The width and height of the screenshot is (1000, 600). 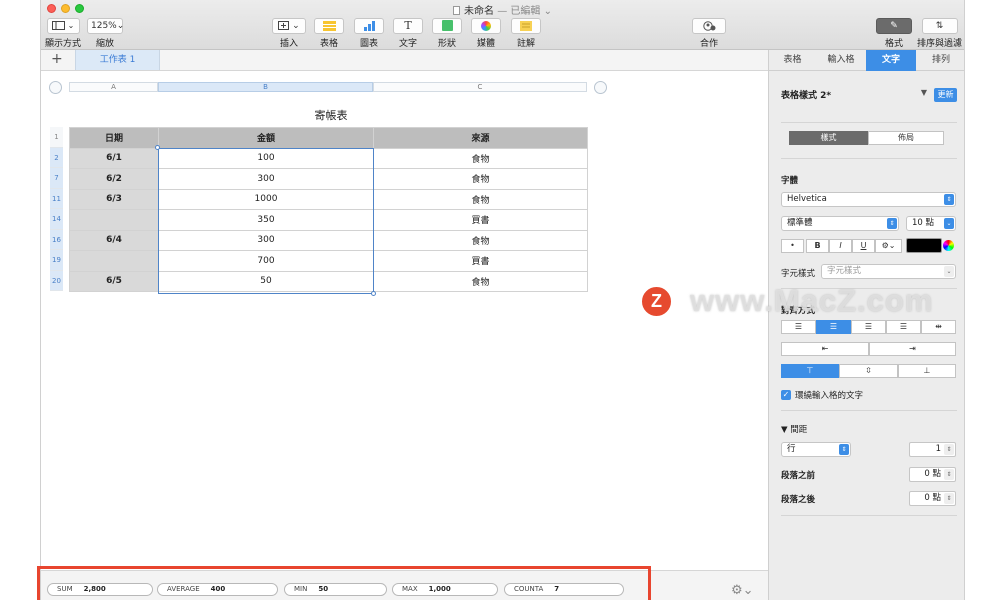 I want to click on before-paragraph-field: 0 點 ⇕, so click(x=932, y=474).